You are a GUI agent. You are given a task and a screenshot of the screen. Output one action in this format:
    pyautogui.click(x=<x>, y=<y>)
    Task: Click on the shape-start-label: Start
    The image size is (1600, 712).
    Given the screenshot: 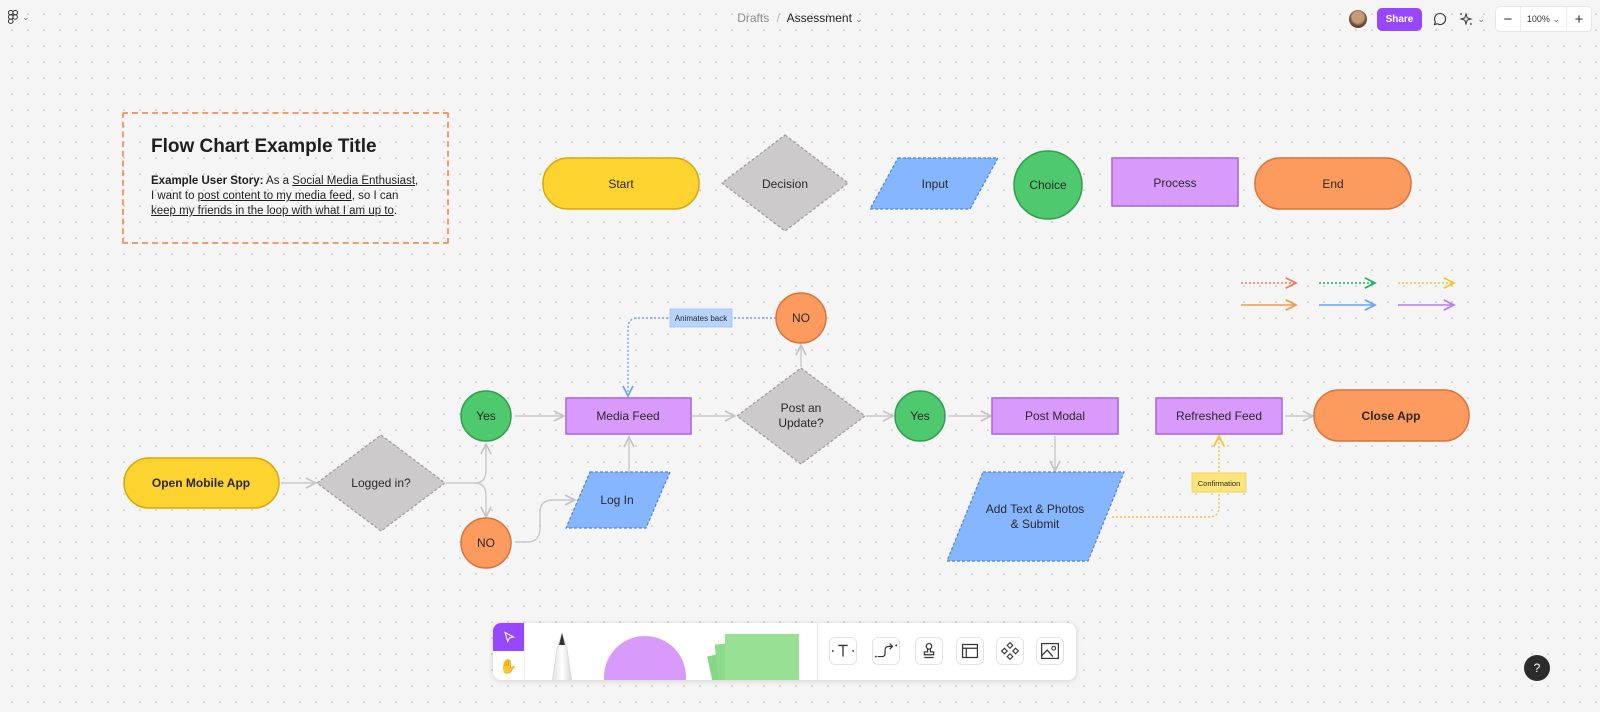 What is the action you would take?
    pyautogui.click(x=621, y=184)
    